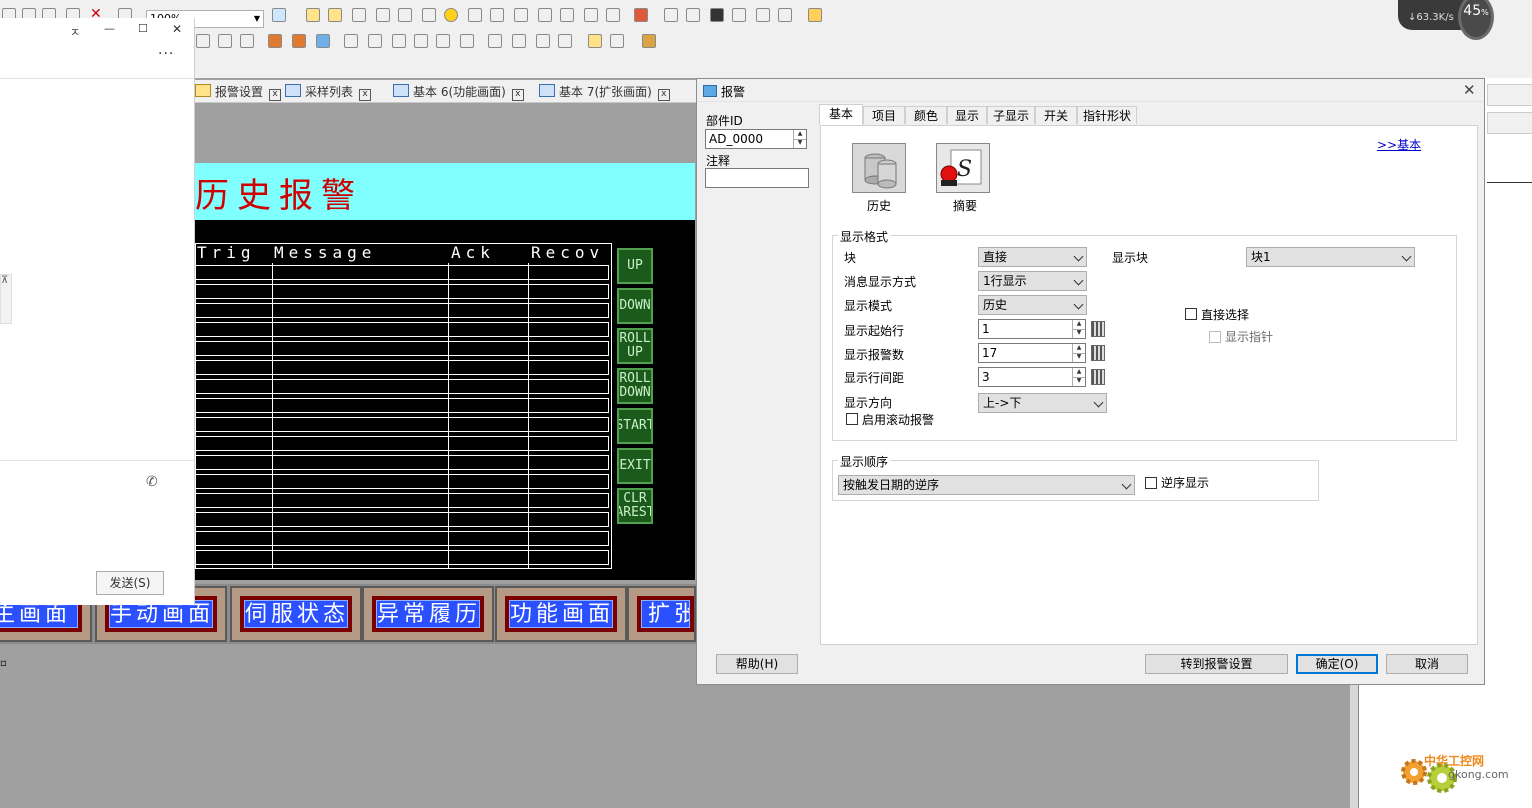 This screenshot has height=808, width=1532. Describe the element at coordinates (279, 15) in the screenshot. I see `image-icon` at that location.